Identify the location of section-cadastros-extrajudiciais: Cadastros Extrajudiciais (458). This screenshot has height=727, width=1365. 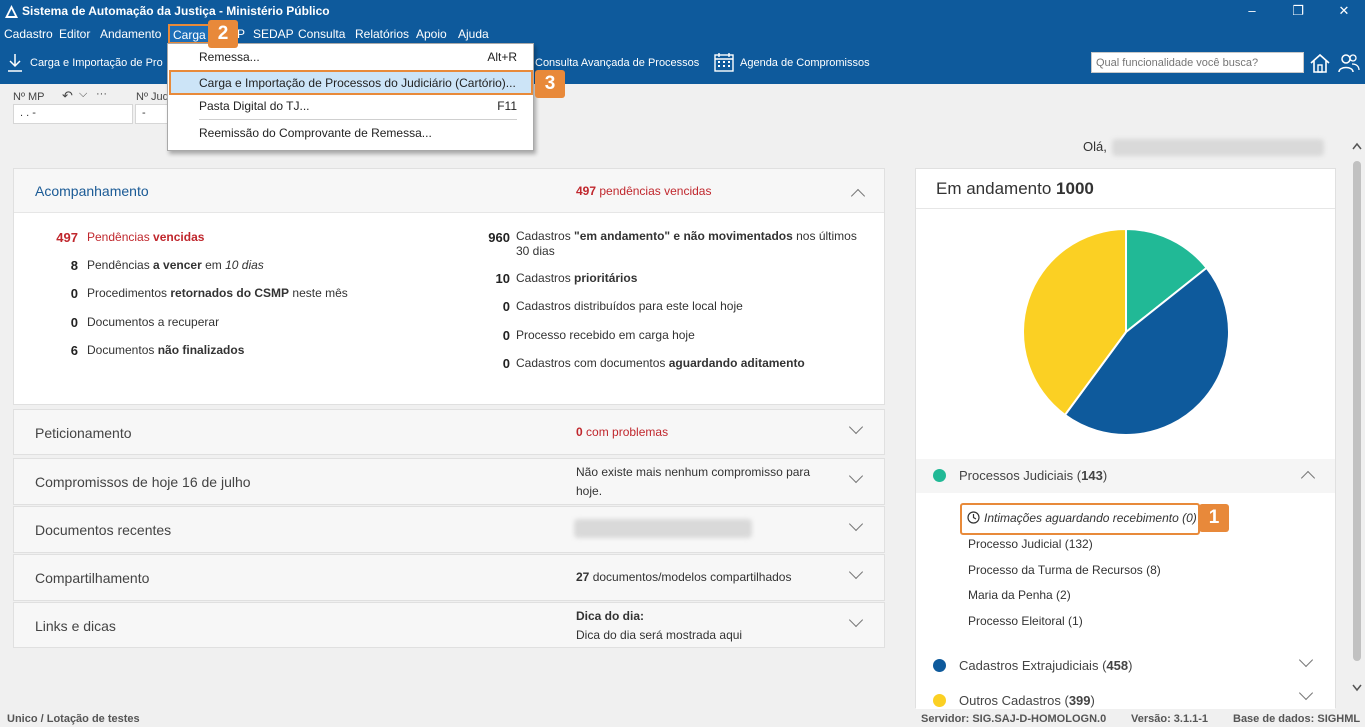
(1125, 666).